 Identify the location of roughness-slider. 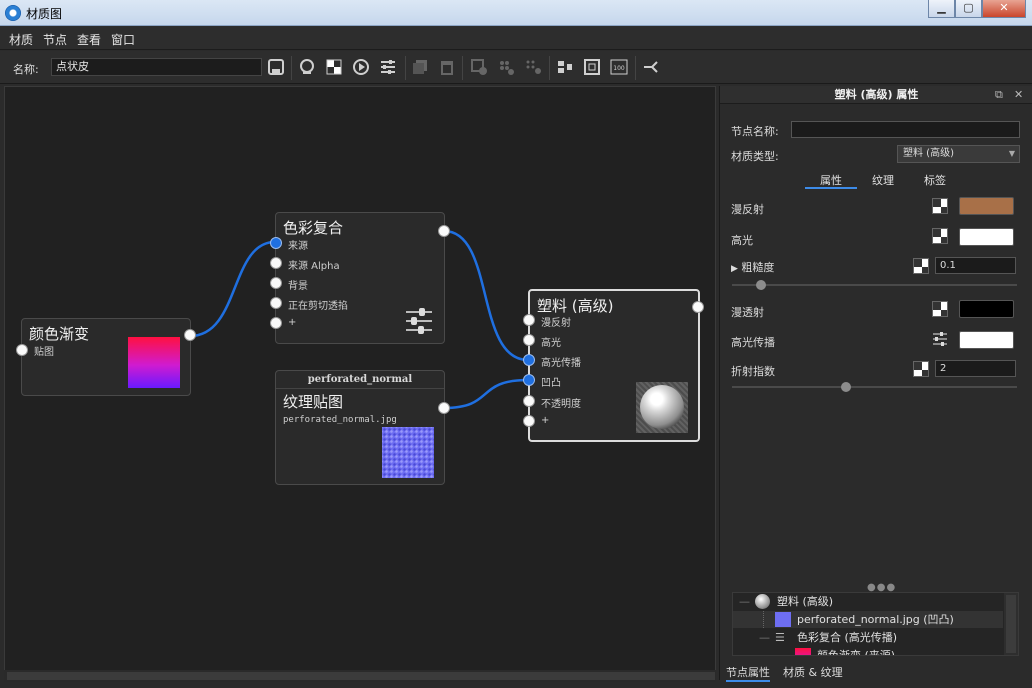
(874, 285).